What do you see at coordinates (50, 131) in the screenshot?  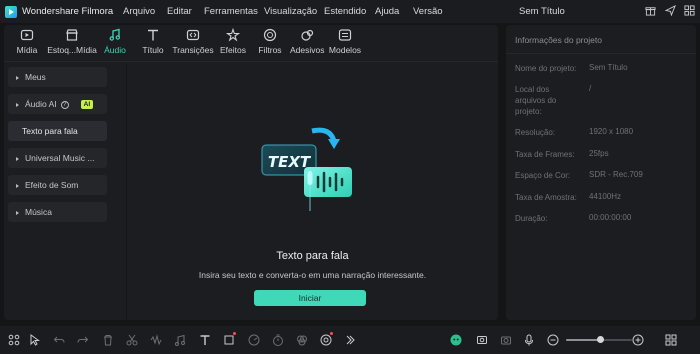 I see `sidebar-item-label: Texto para fala` at bounding box center [50, 131].